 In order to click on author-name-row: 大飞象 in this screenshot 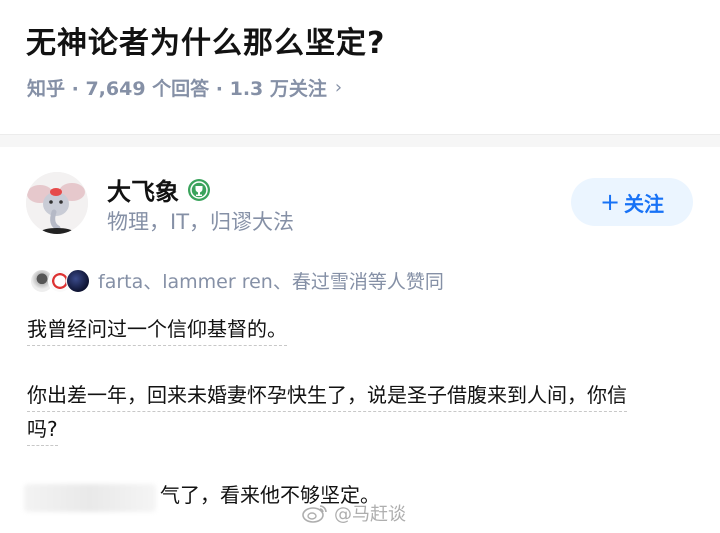, I will do `click(159, 189)`.